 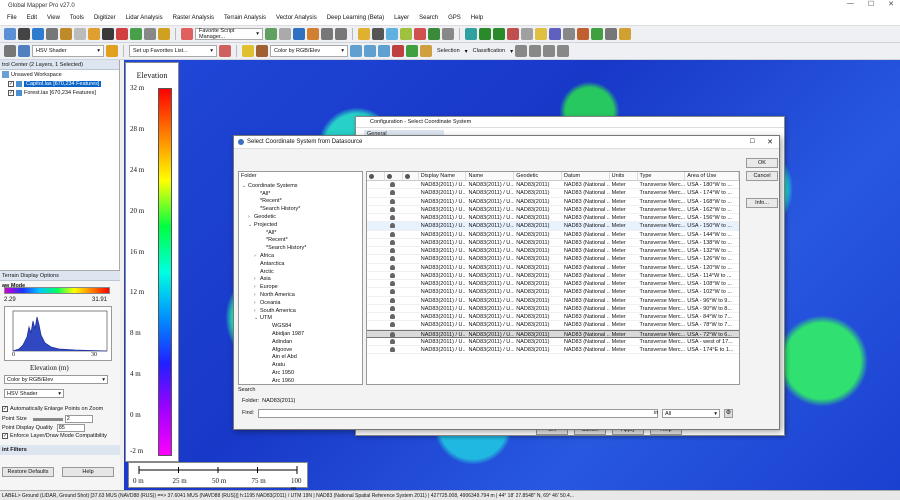 I want to click on search-scope-select: All ▾, so click(x=691, y=413).